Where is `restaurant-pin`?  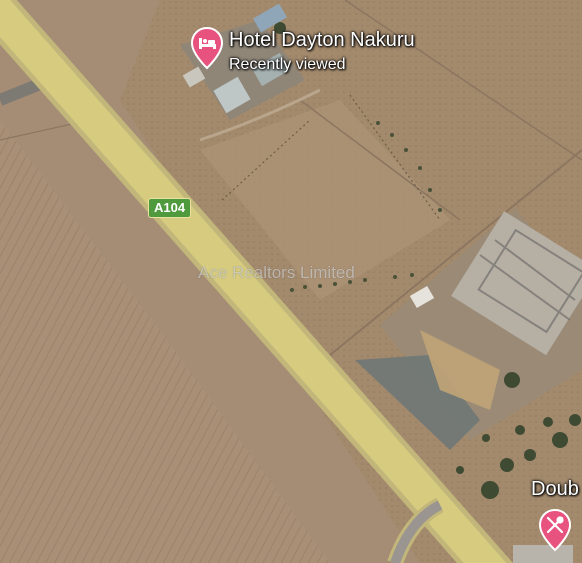
restaurant-pin is located at coordinates (555, 530).